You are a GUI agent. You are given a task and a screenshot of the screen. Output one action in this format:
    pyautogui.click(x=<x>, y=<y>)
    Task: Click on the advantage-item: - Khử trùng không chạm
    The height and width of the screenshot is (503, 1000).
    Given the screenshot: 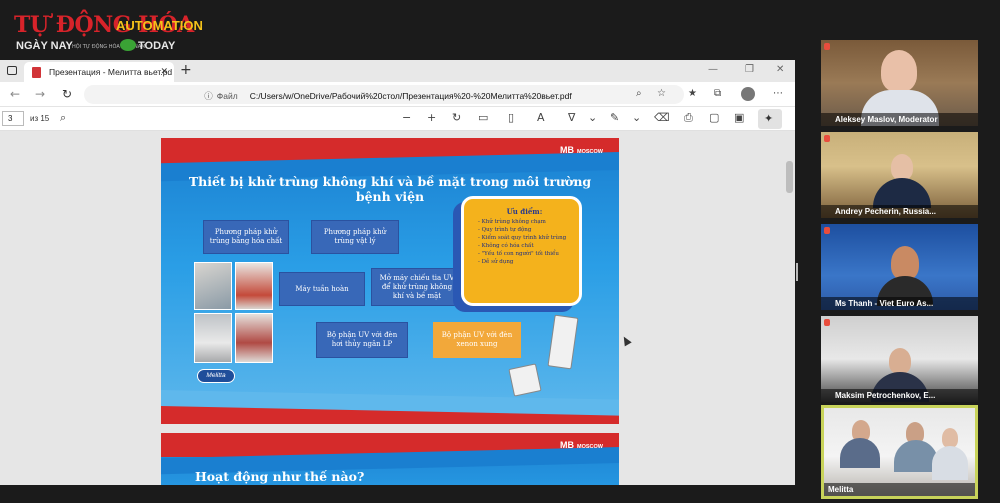 What is the action you would take?
    pyautogui.click(x=512, y=222)
    